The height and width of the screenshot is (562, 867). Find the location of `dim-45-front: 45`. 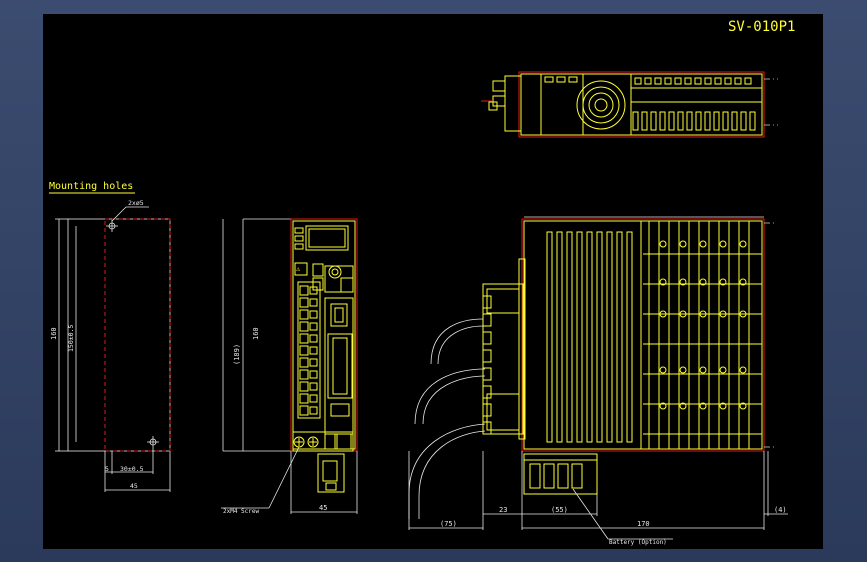

dim-45-front: 45 is located at coordinates (323, 508).